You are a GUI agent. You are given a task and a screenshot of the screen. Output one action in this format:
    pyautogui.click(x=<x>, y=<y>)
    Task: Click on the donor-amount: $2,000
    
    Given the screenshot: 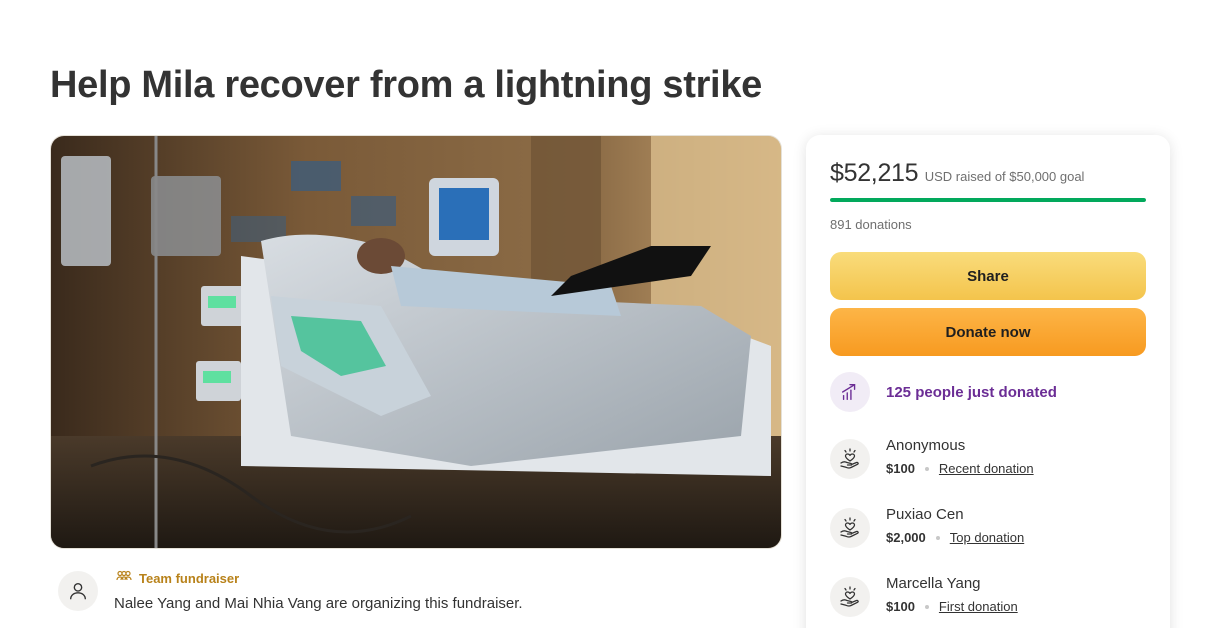 What is the action you would take?
    pyautogui.click(x=906, y=537)
    